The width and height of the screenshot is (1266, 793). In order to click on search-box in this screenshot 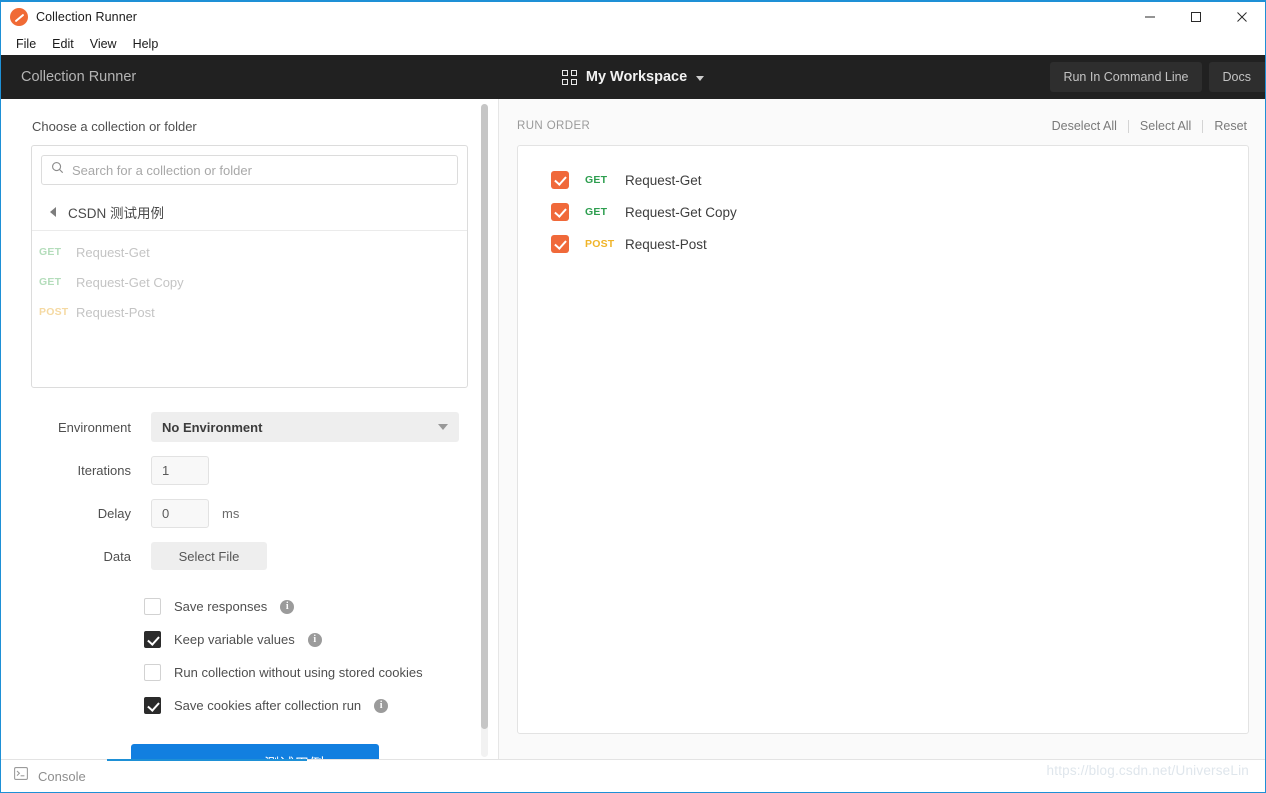, I will do `click(249, 170)`.